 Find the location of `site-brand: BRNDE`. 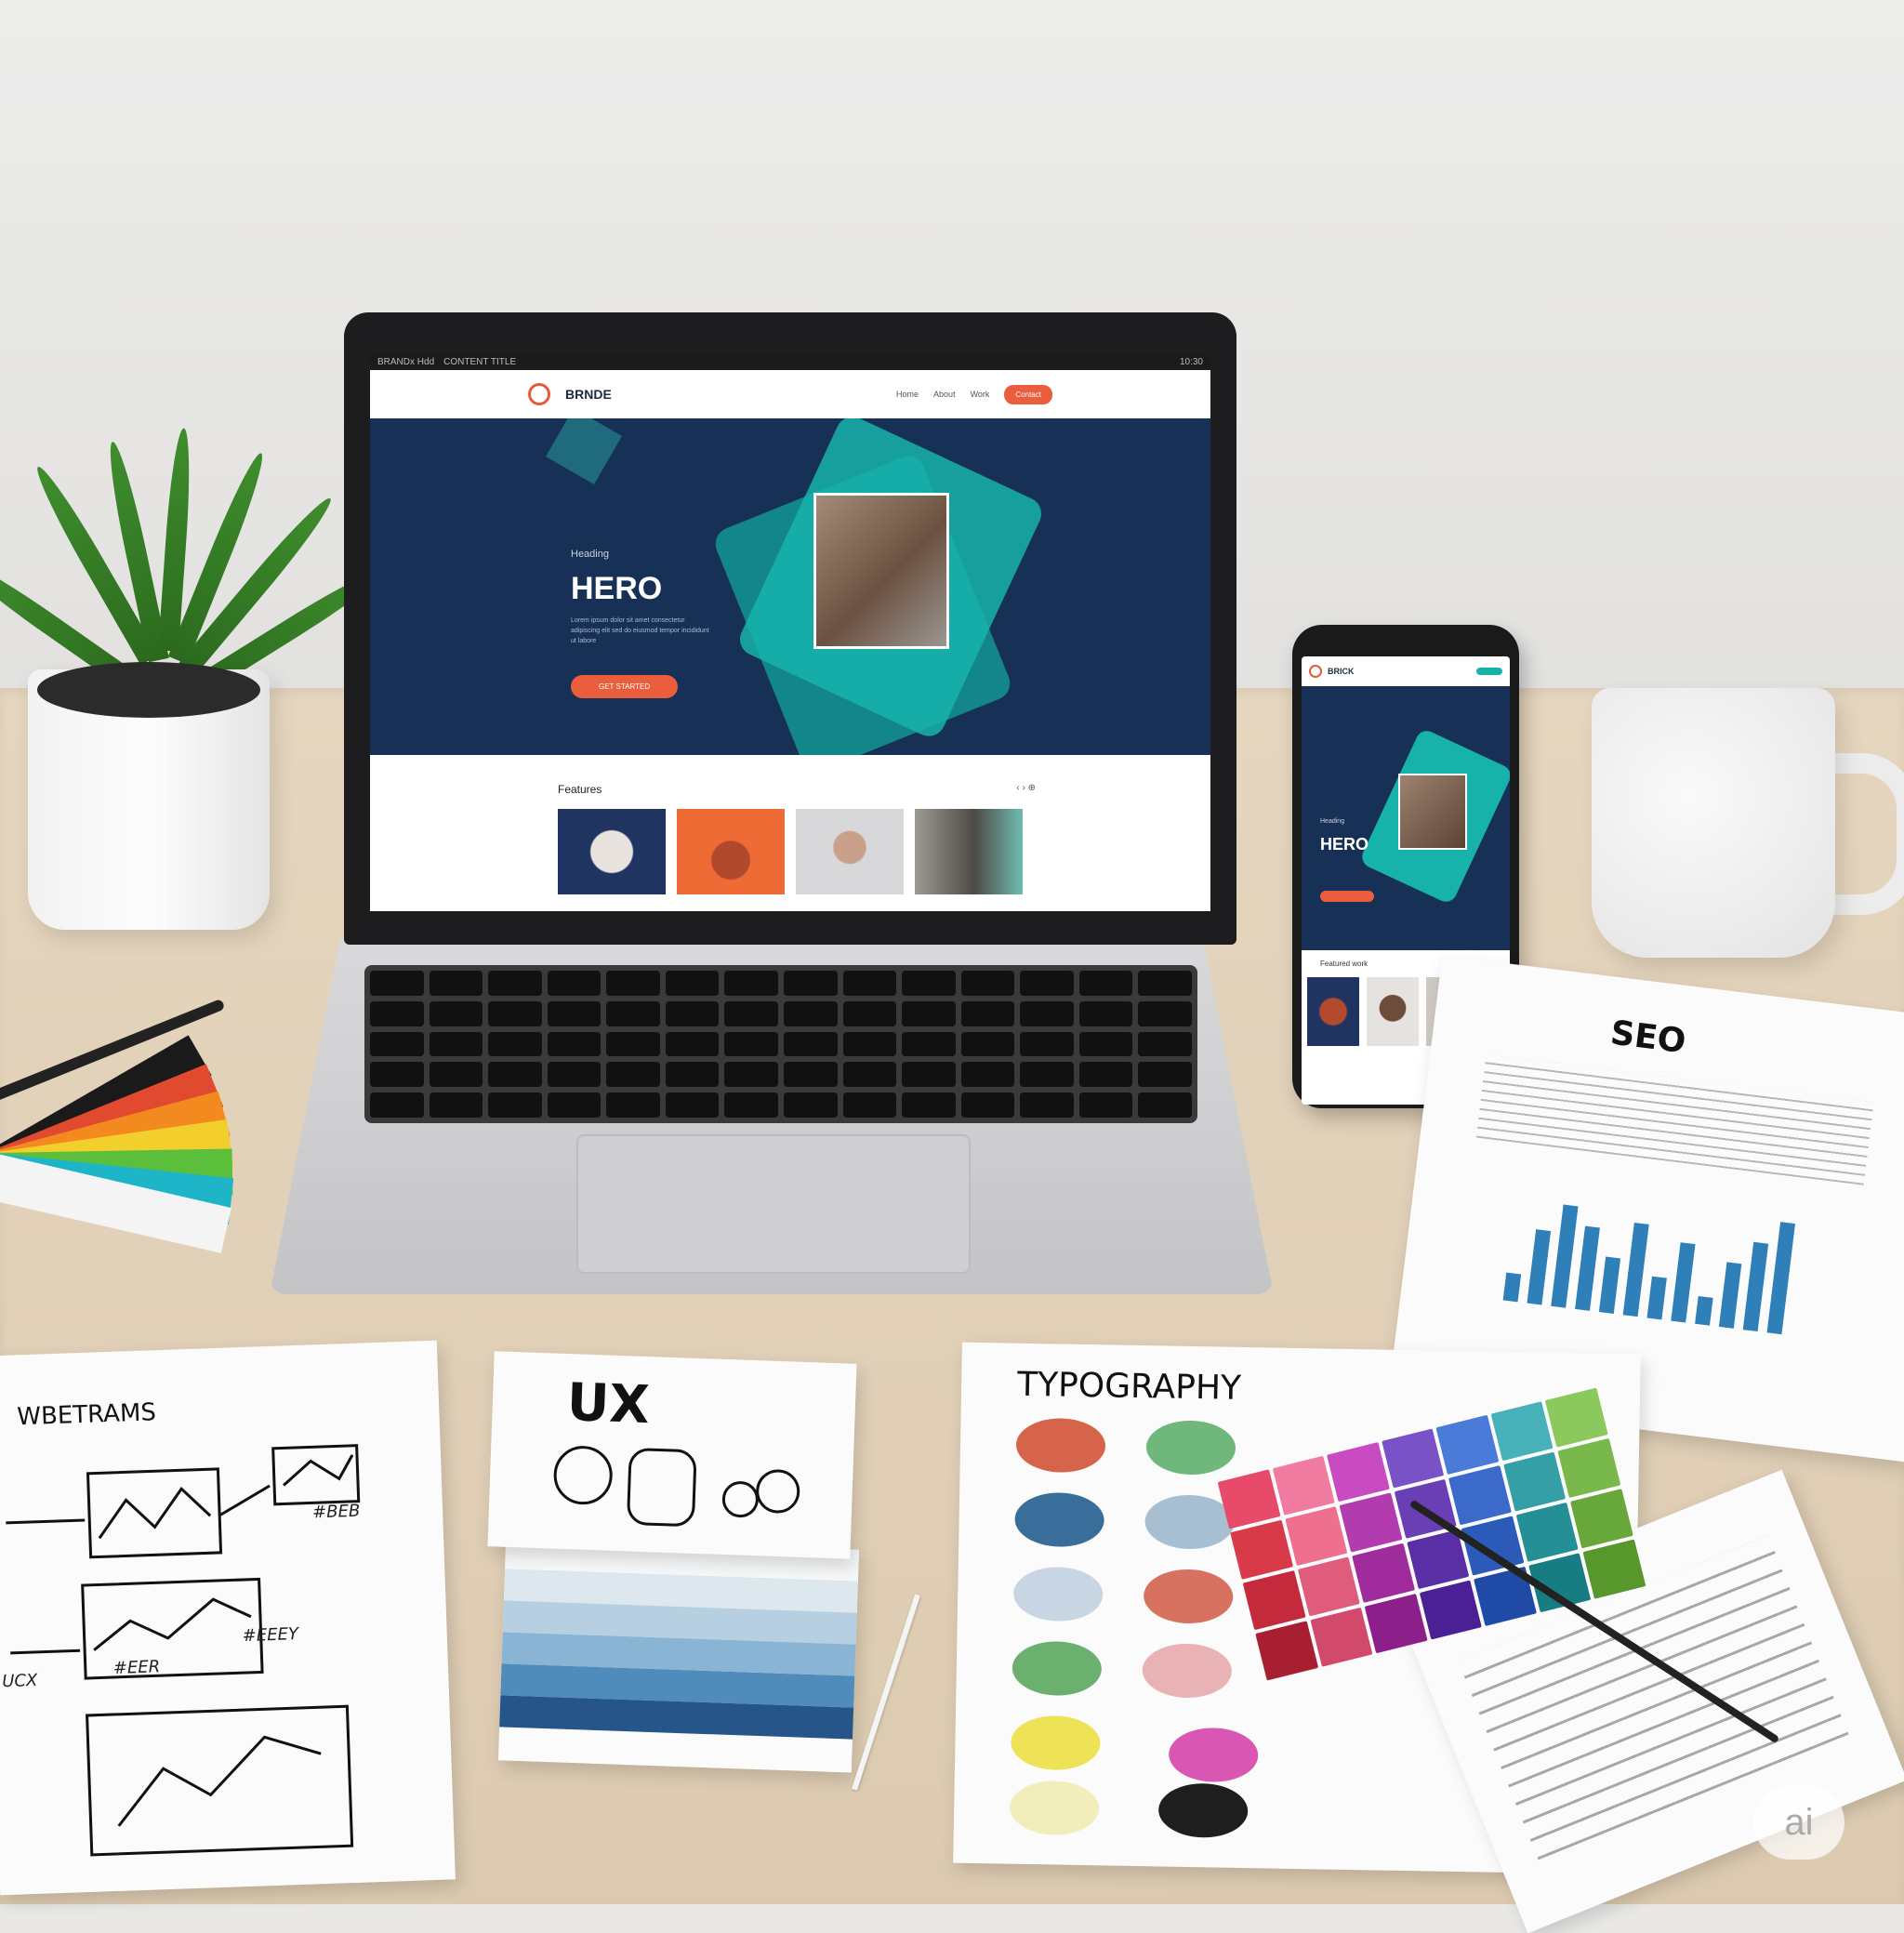

site-brand: BRNDE is located at coordinates (588, 394).